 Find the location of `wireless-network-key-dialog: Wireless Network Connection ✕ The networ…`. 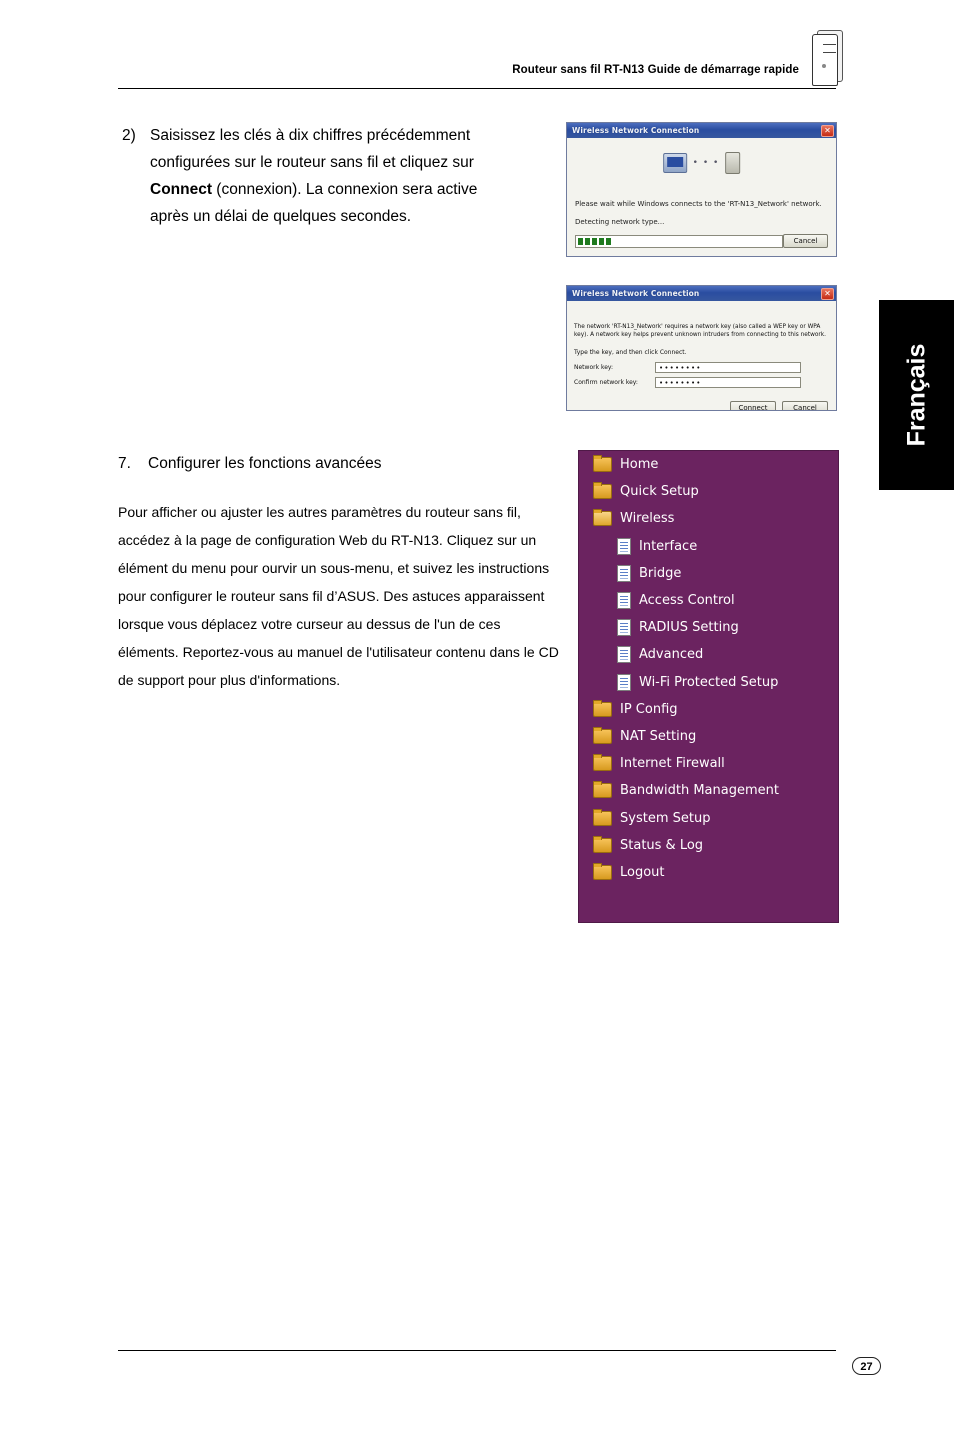

wireless-network-key-dialog: Wireless Network Connection ✕ The networ… is located at coordinates (701, 348).